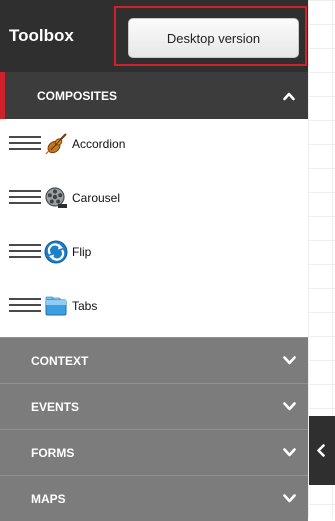  Describe the element at coordinates (2, 95) in the screenshot. I see `active-section-accent` at that location.